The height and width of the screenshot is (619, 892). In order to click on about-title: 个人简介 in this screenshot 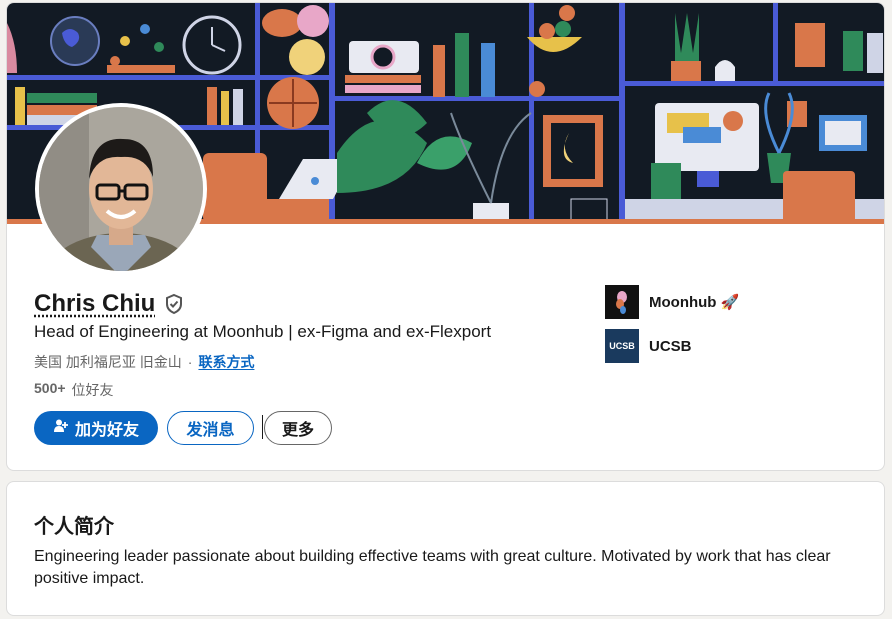, I will do `click(74, 527)`.